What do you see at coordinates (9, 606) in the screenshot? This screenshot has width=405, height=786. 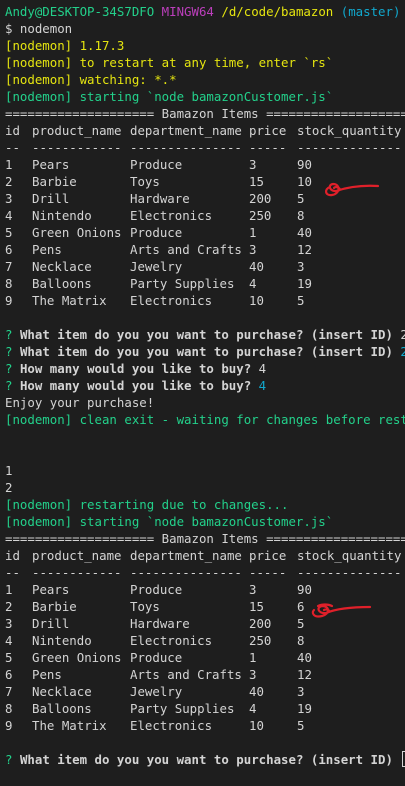 I see `cell-id: 2` at bounding box center [9, 606].